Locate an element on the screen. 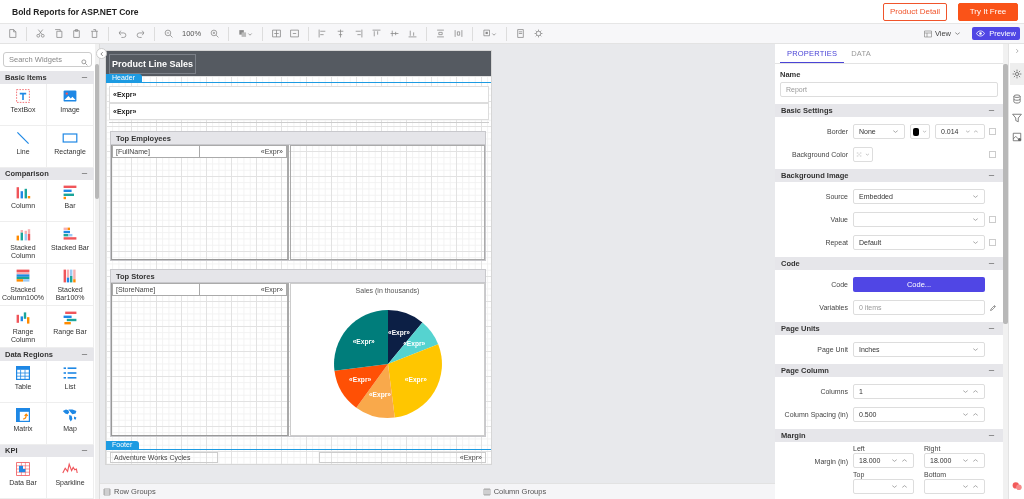 The image size is (1024, 499). align-middle-icon is located at coordinates (395, 33).